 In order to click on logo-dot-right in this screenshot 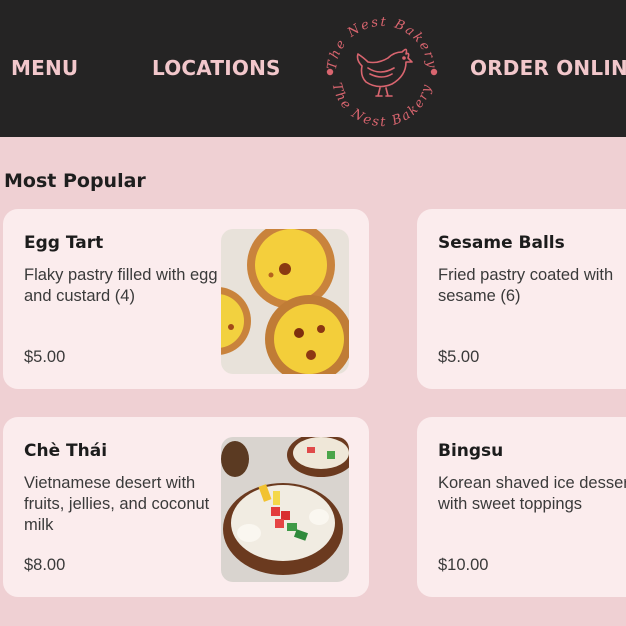, I will do `click(434, 72)`.